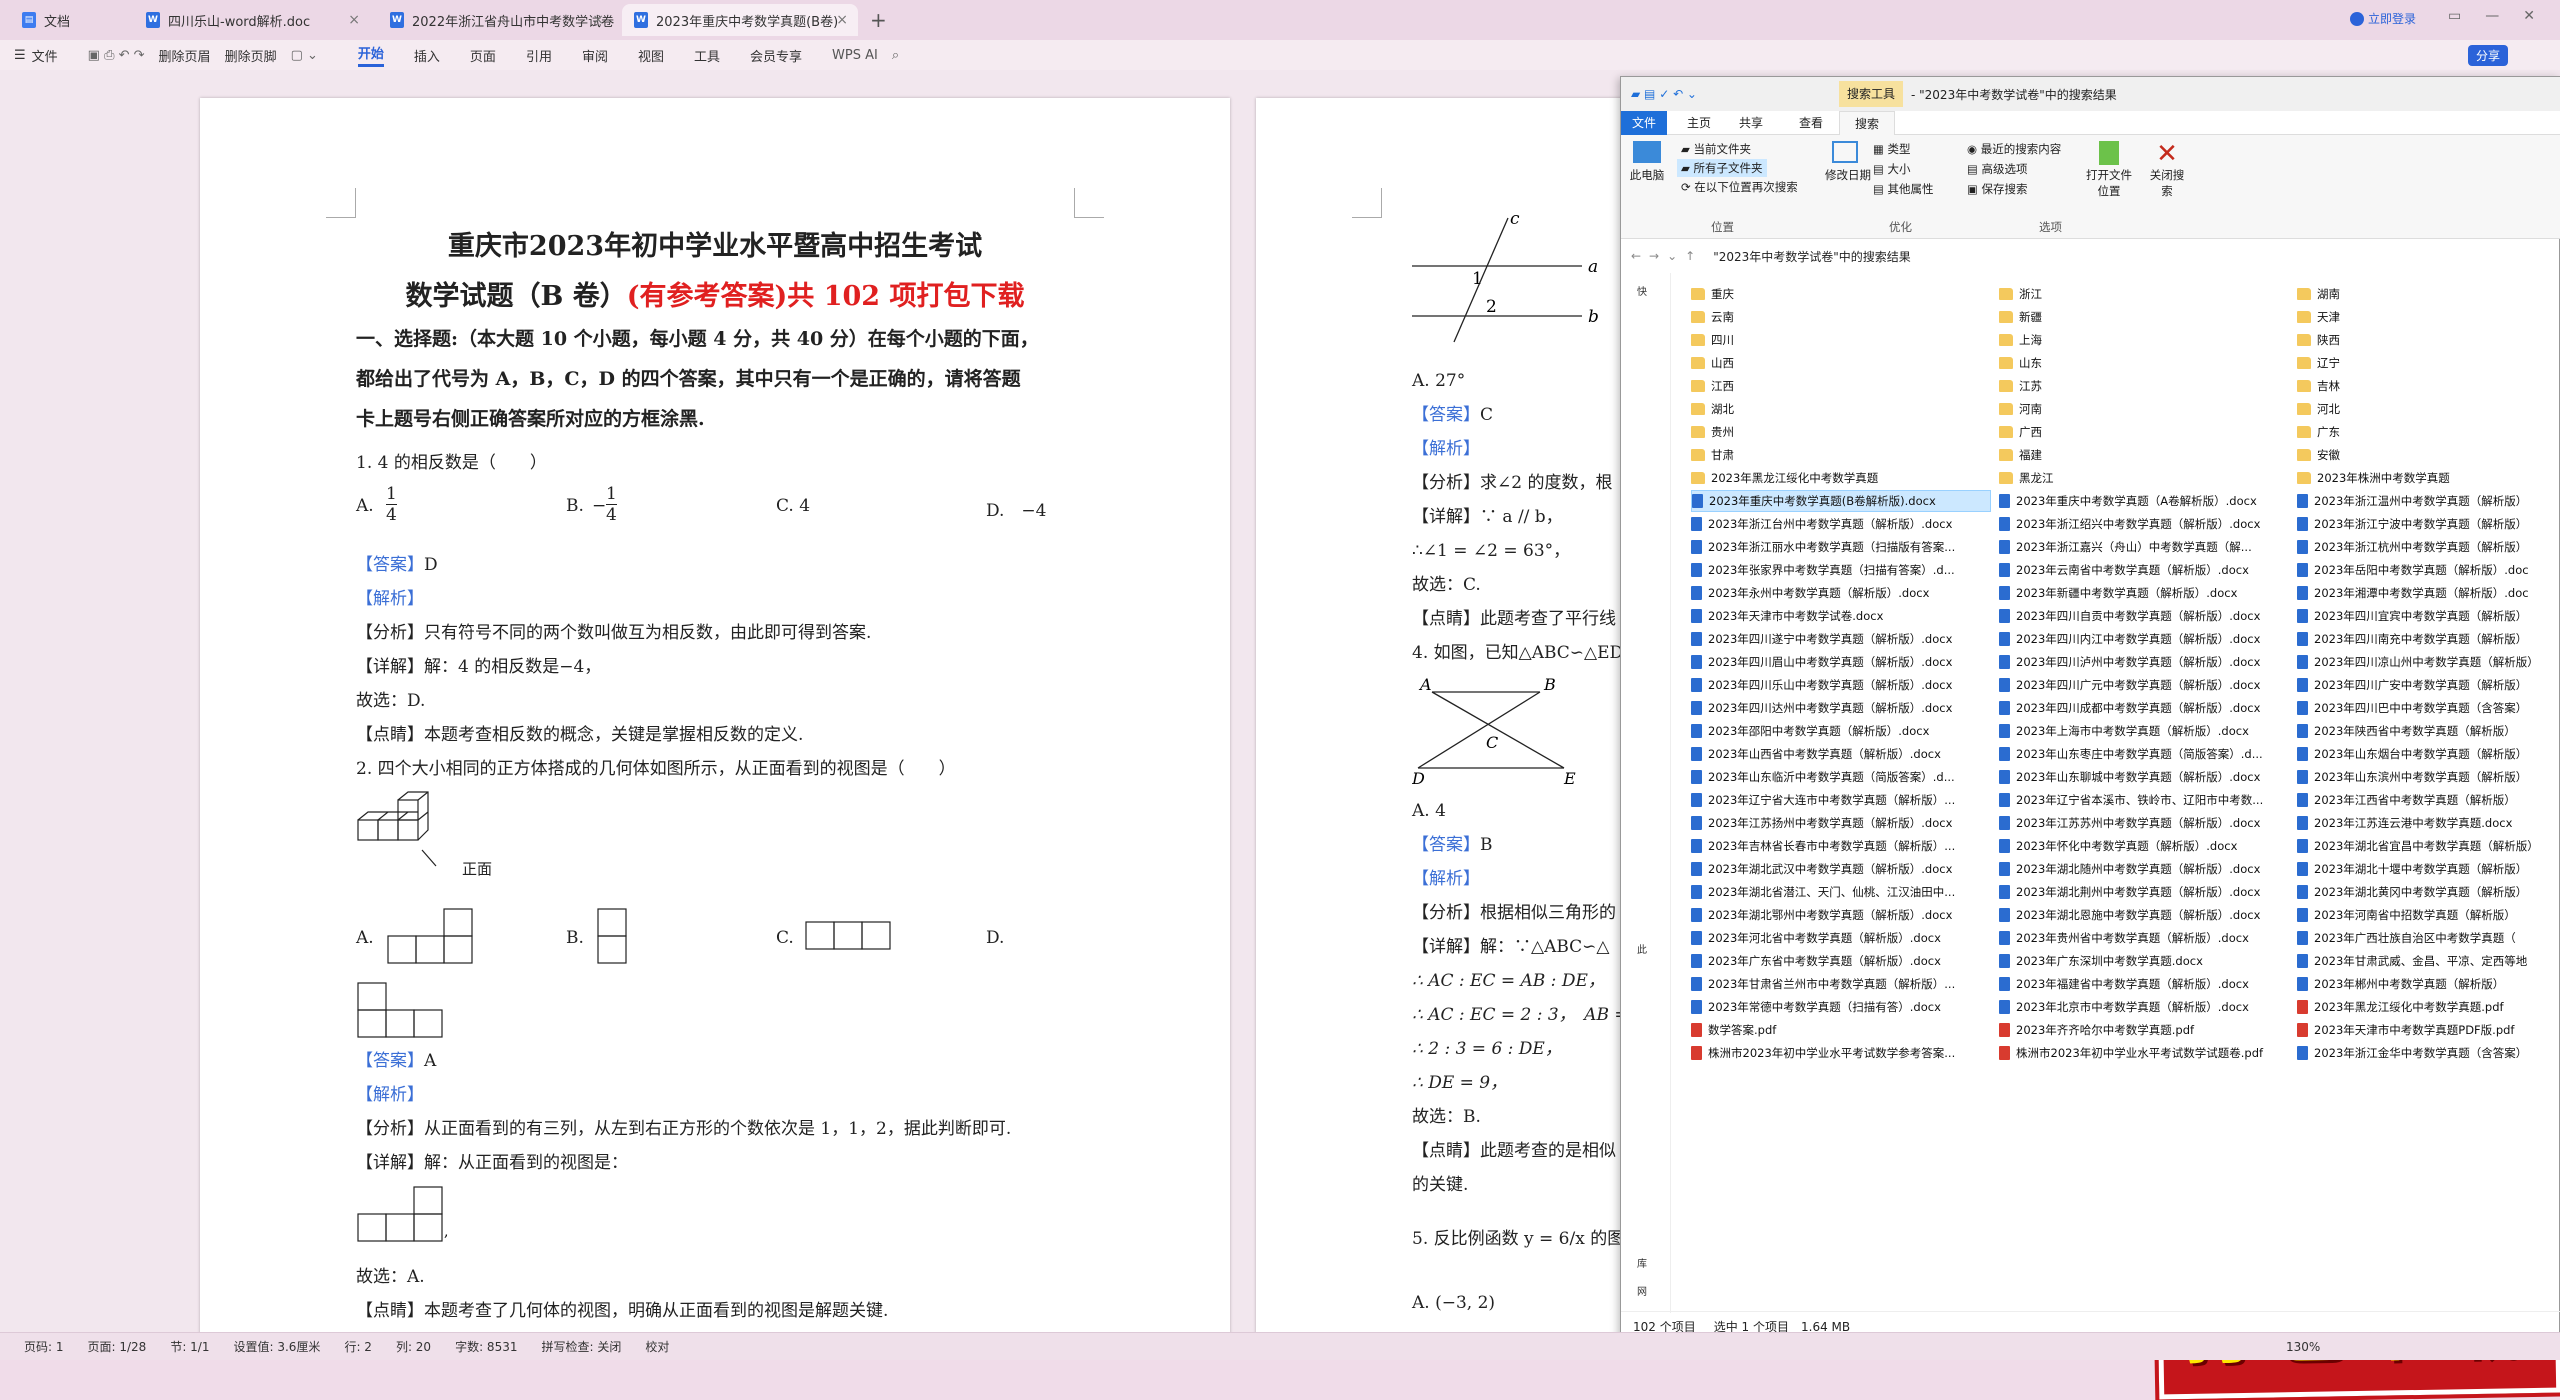 This screenshot has height=1400, width=2560. I want to click on file-item: 2023年上海市中考数学真题（解析版）.docx, so click(2144, 731).